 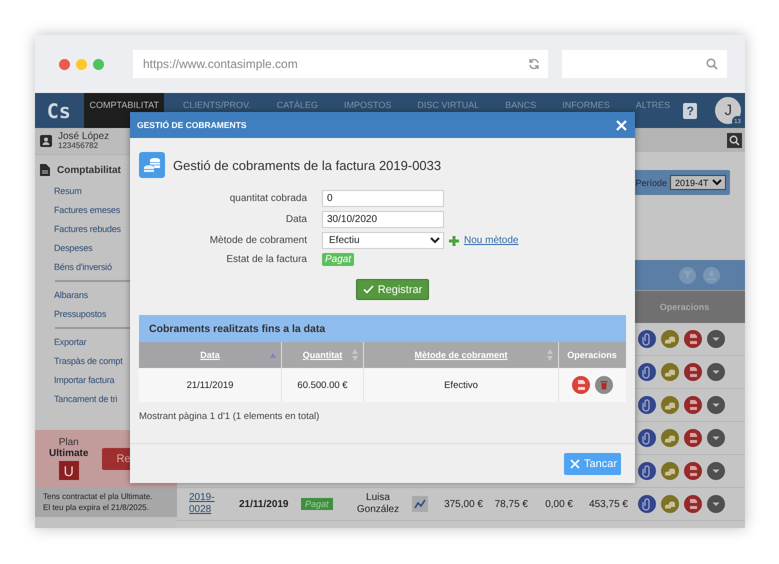 I want to click on delete-button, so click(x=603, y=385).